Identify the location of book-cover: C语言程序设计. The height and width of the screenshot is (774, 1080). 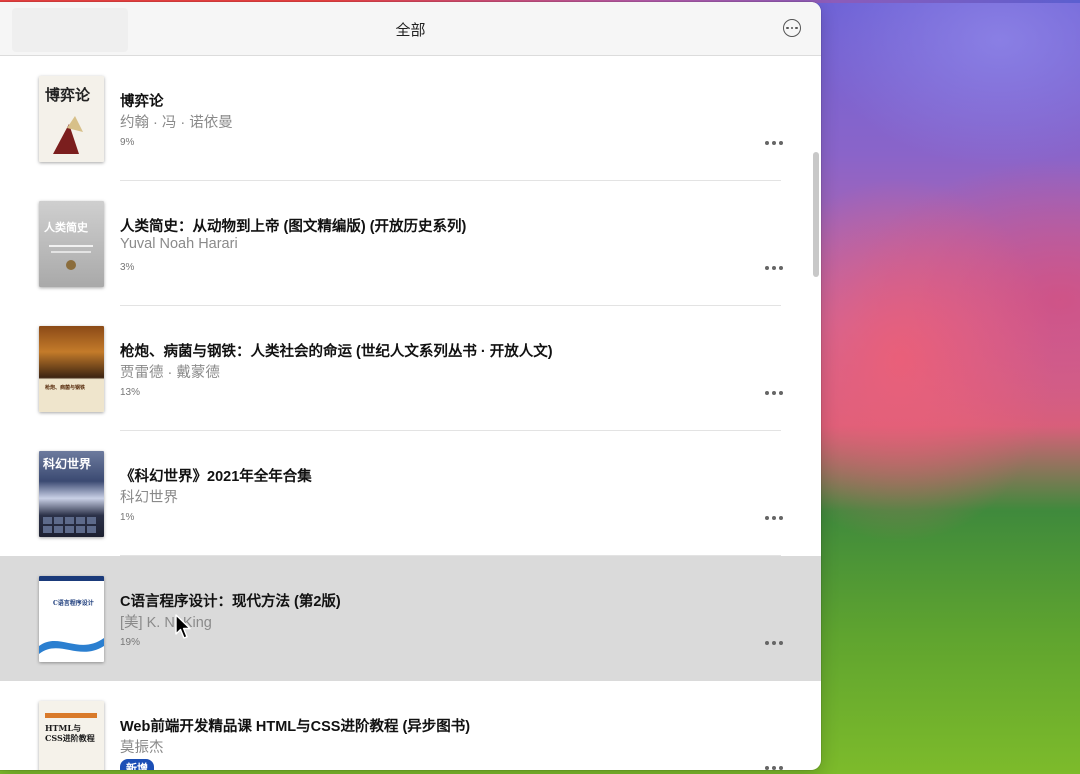
(71, 619).